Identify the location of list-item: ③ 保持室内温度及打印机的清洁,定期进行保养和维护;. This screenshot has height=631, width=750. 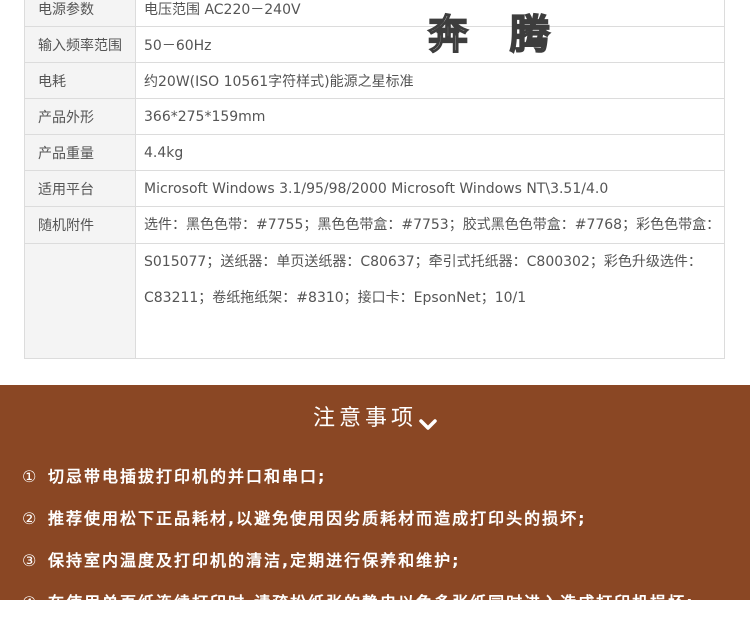
(358, 568).